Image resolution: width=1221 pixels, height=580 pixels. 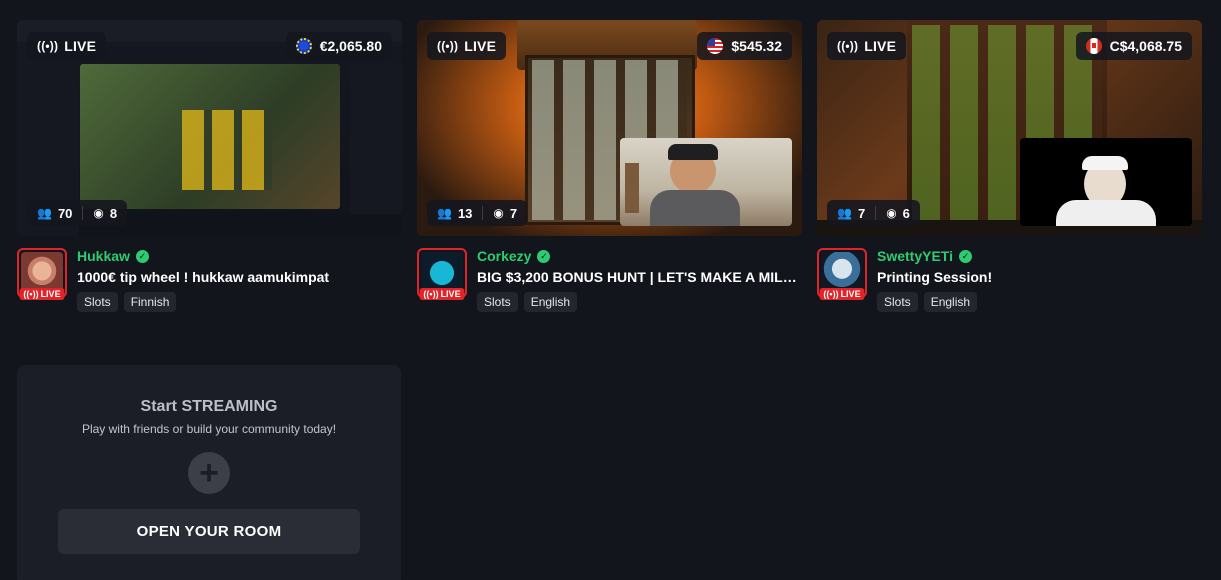 What do you see at coordinates (350, 46) in the screenshot?
I see `balance-amount: €2,065.80` at bounding box center [350, 46].